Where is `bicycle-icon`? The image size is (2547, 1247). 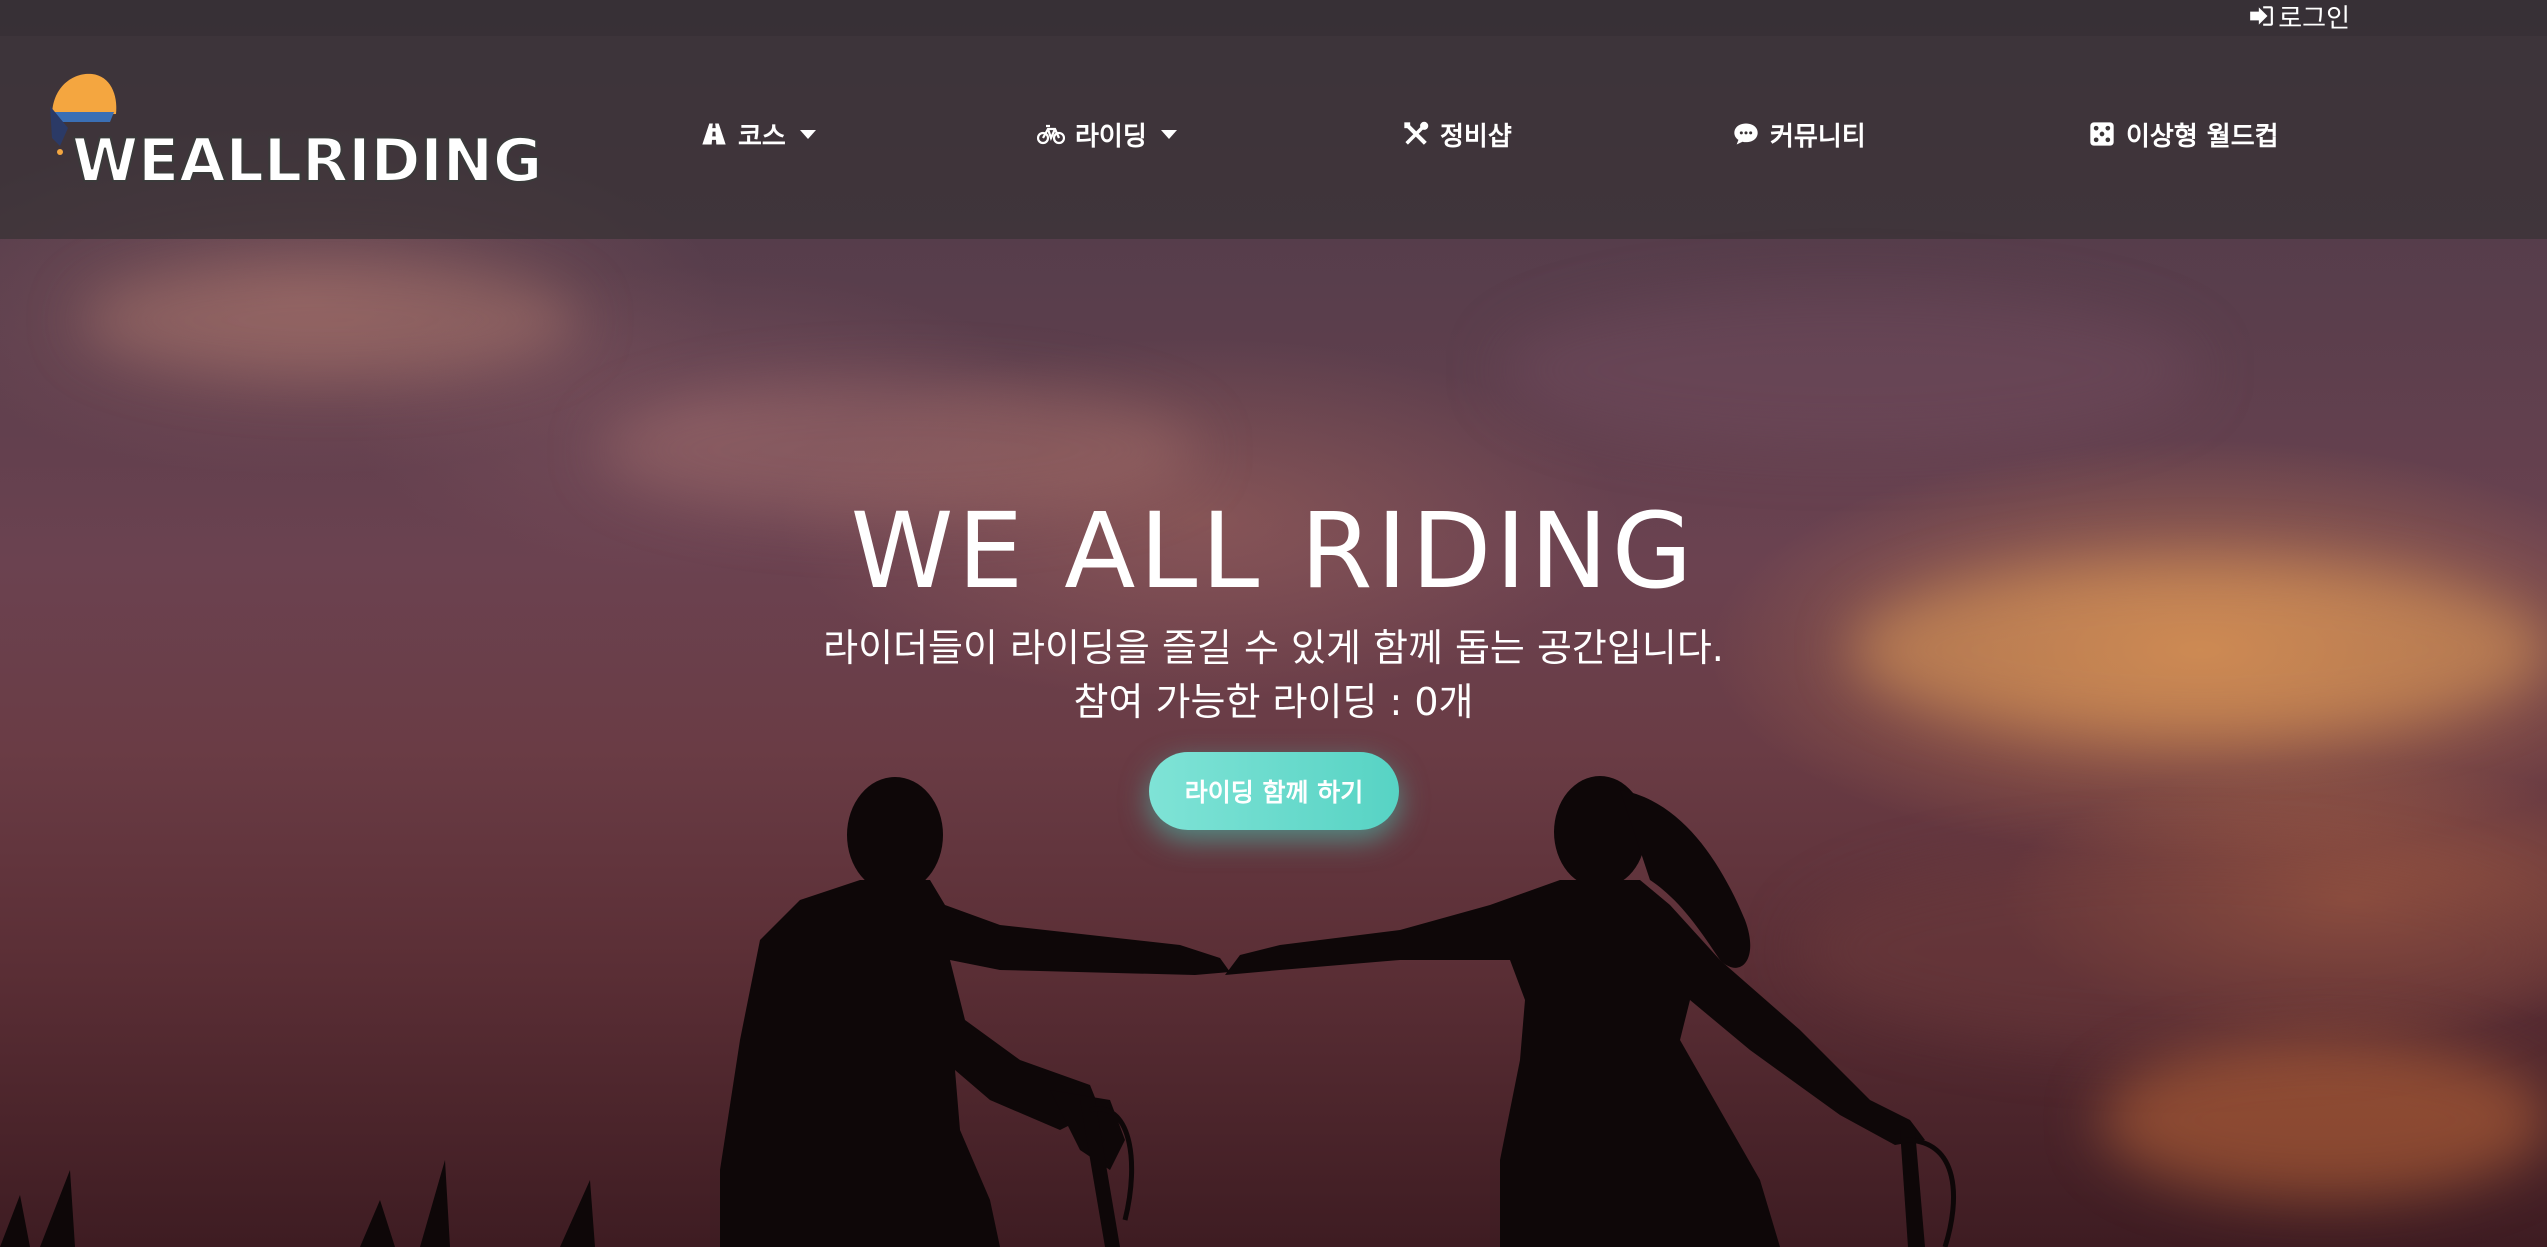 bicycle-icon is located at coordinates (1051, 134).